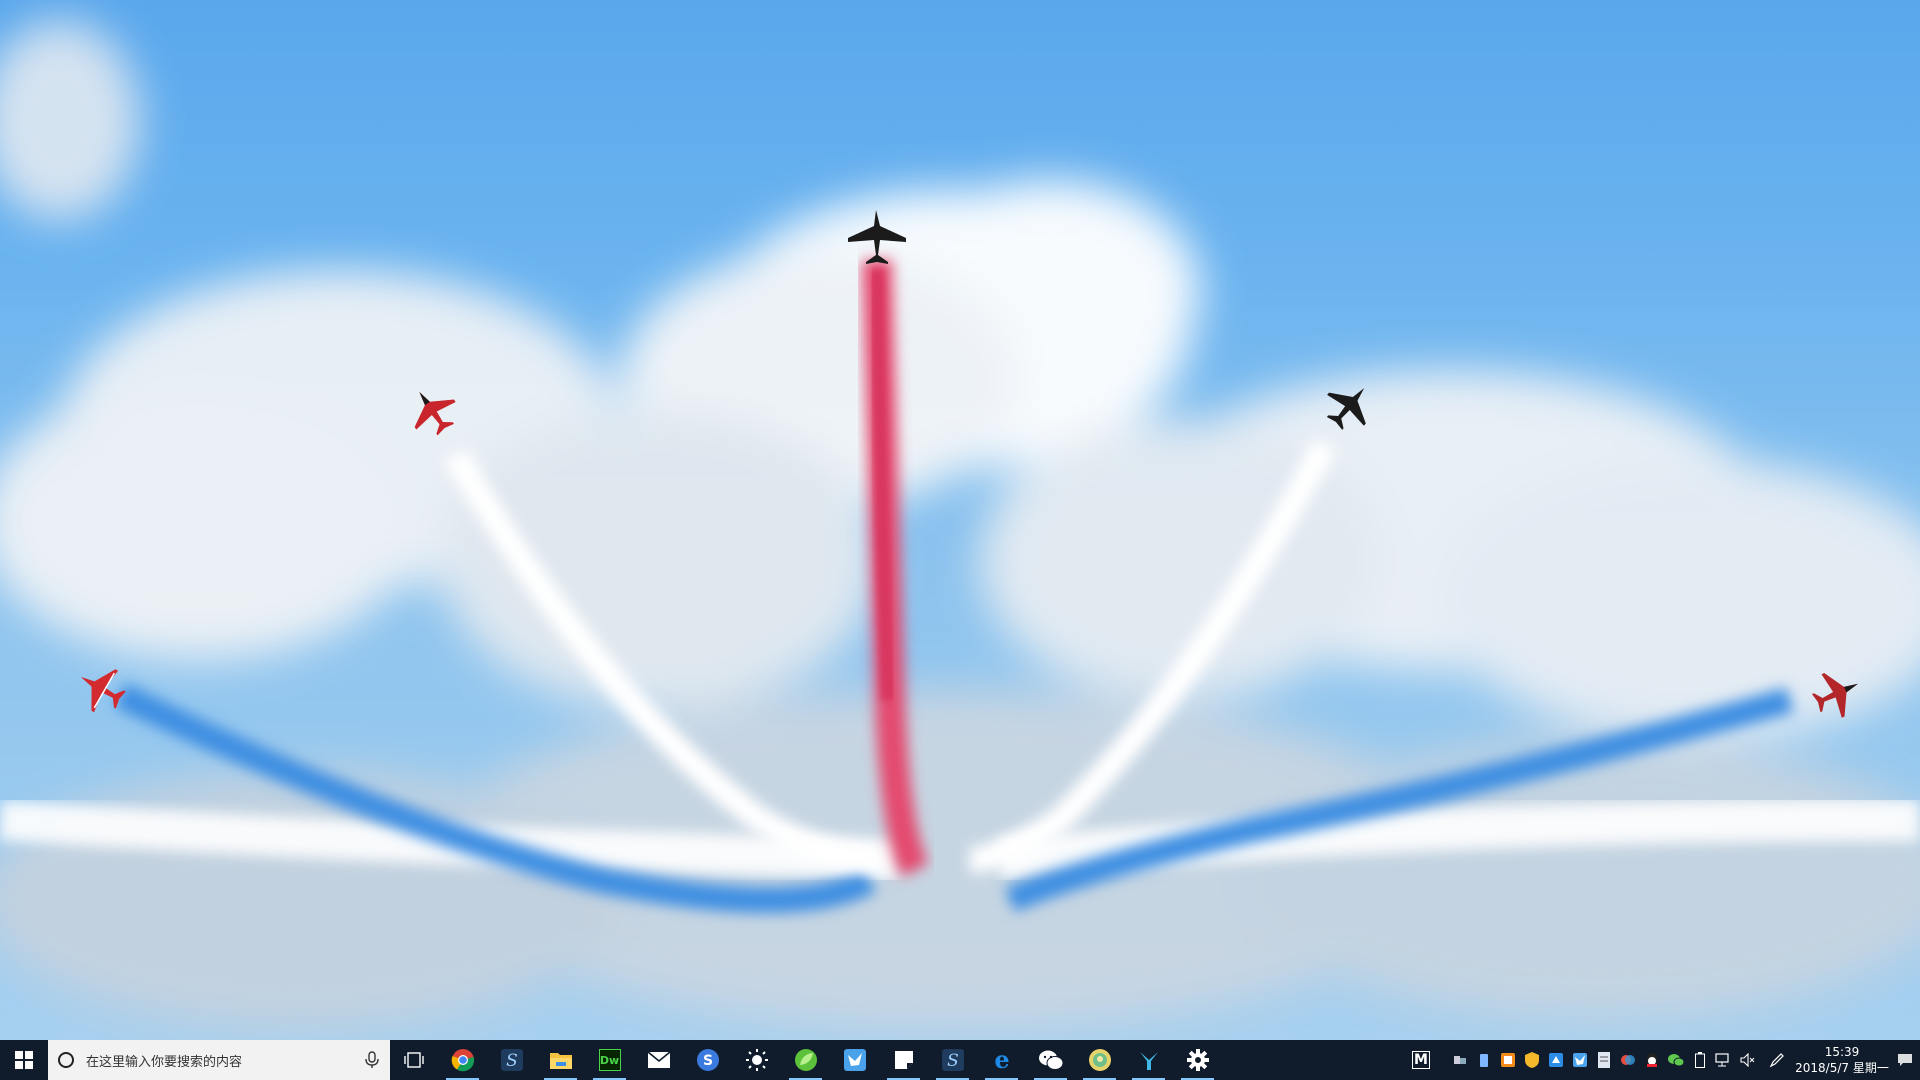 This screenshot has height=1080, width=1920. Describe the element at coordinates (1700, 1060) in the screenshot. I see `tray-battery-icon` at that location.